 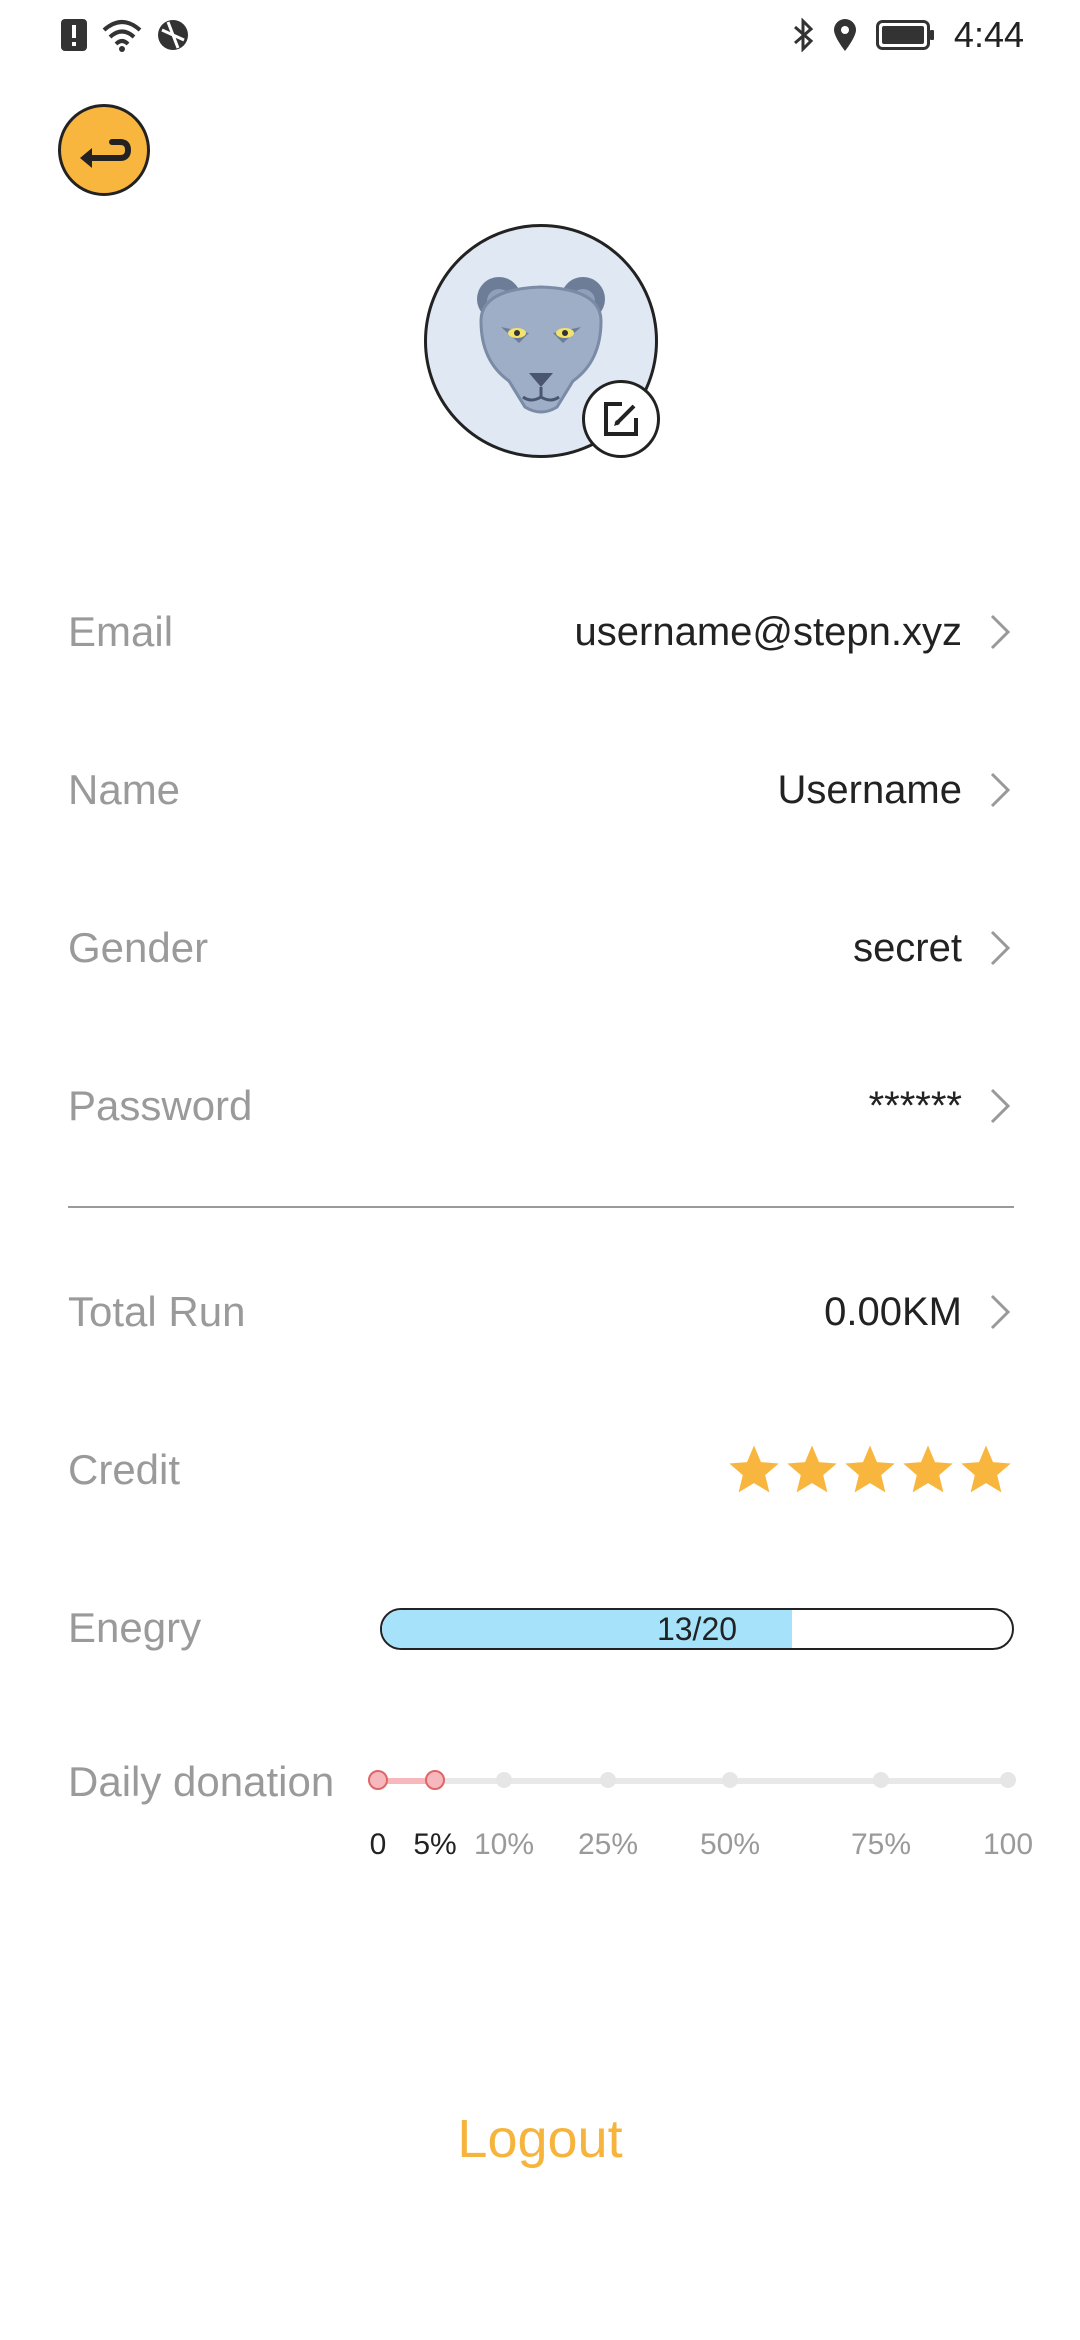 What do you see at coordinates (201, 1781) in the screenshot?
I see `donation-label: Daily donation` at bounding box center [201, 1781].